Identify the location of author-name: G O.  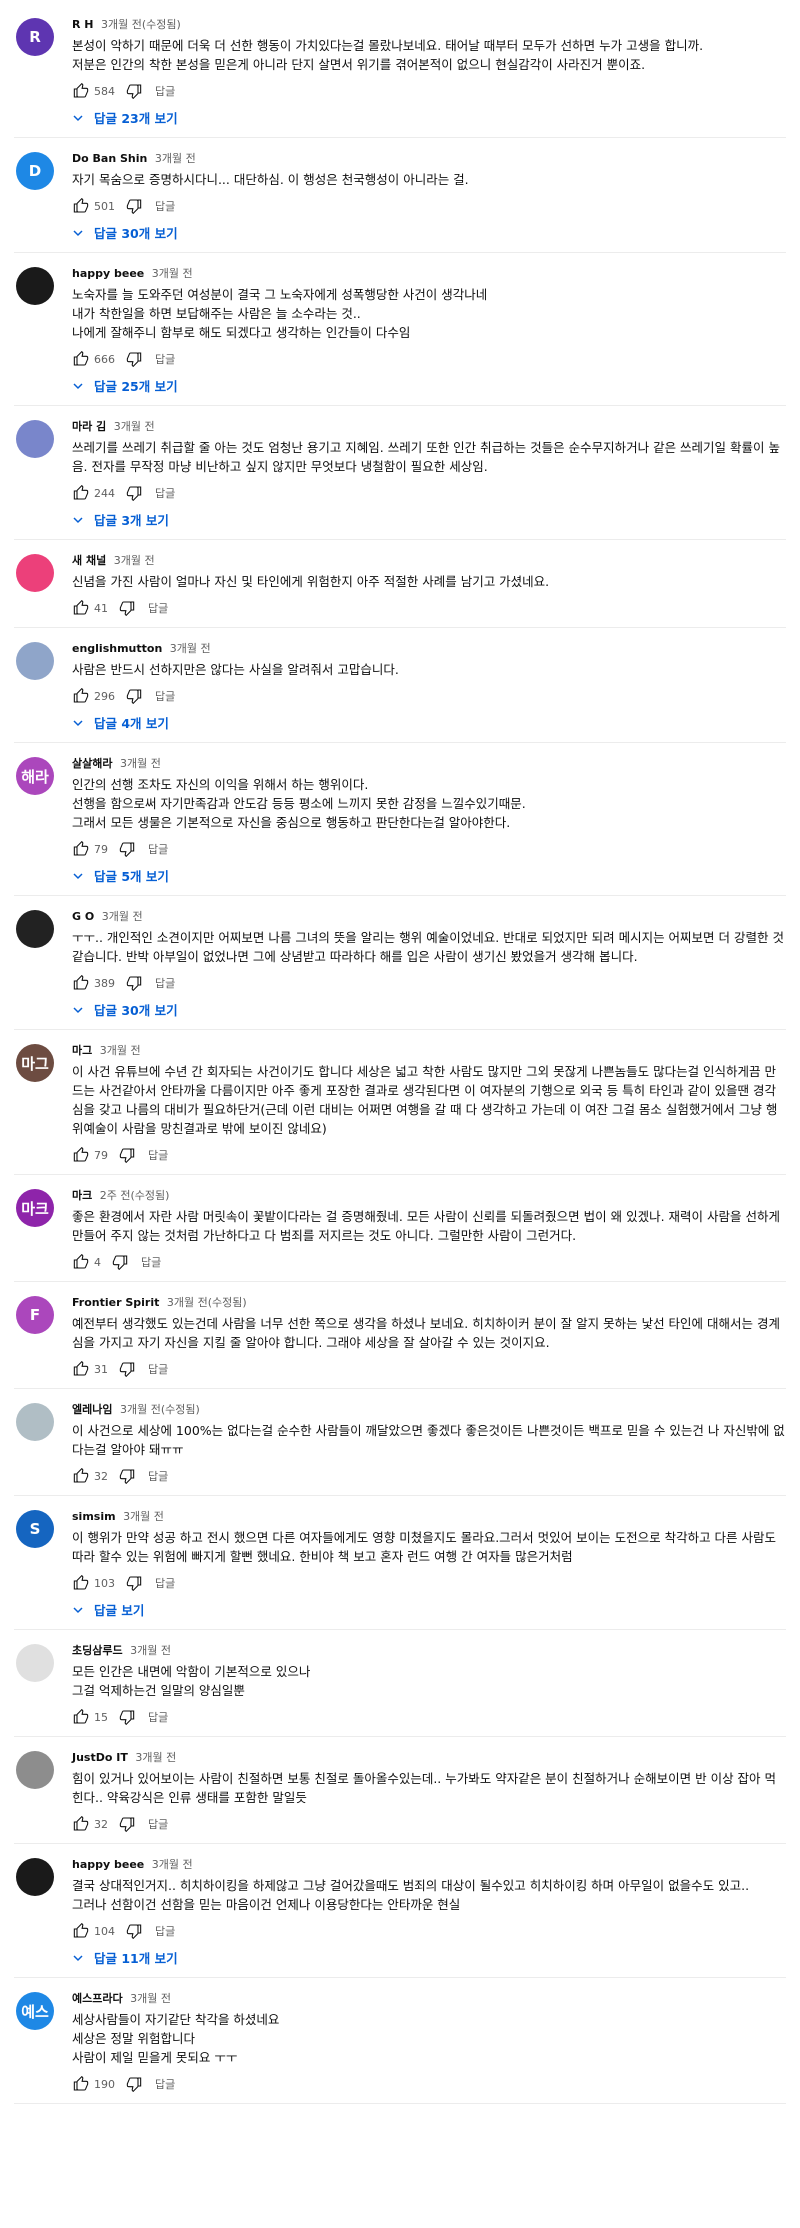
(83, 916).